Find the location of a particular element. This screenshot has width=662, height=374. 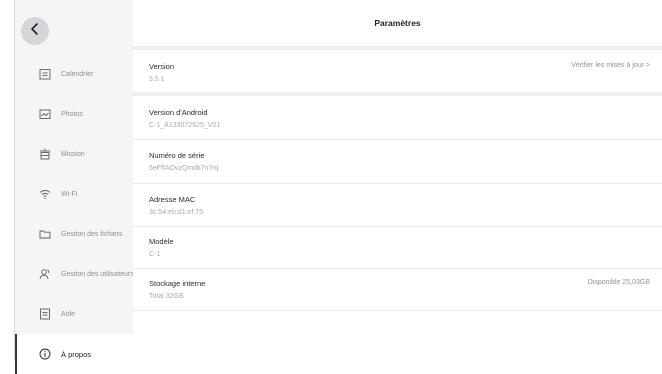

sidebar-item-label: Gestion des utilisateurs is located at coordinates (97, 274).